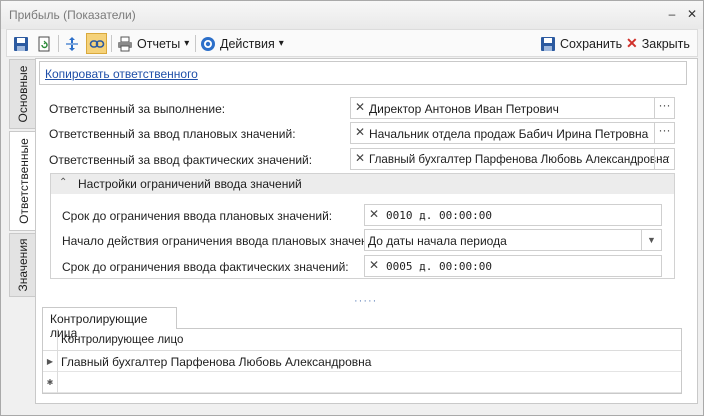 This screenshot has width=704, height=416. I want to click on fact-deadline-value: 0005 д. 00:00:00, so click(439, 266).